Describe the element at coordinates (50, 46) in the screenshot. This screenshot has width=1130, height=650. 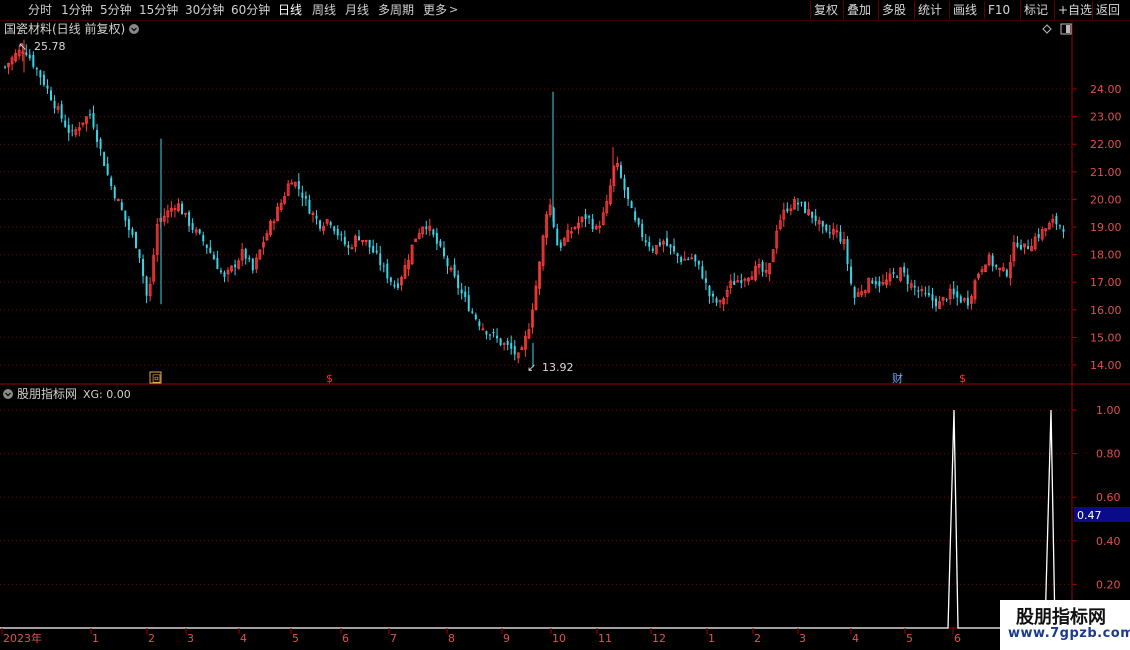
I see `high-price-label: 25.78` at that location.